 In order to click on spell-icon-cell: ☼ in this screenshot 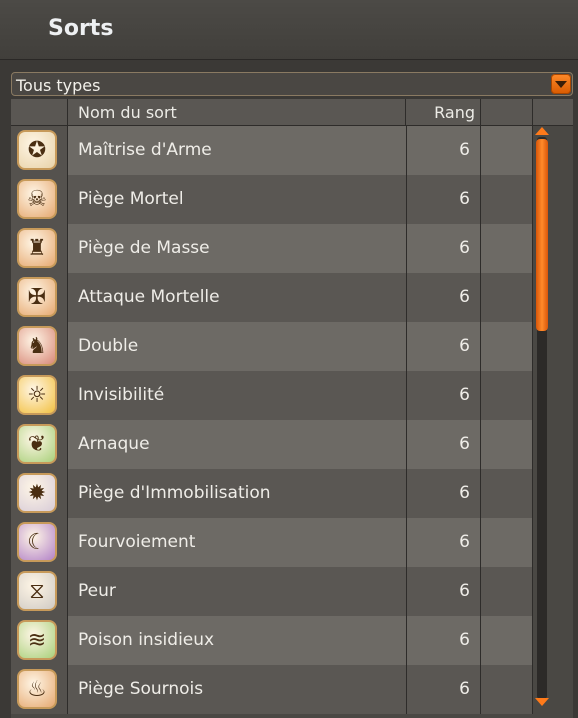, I will do `click(39, 395)`.